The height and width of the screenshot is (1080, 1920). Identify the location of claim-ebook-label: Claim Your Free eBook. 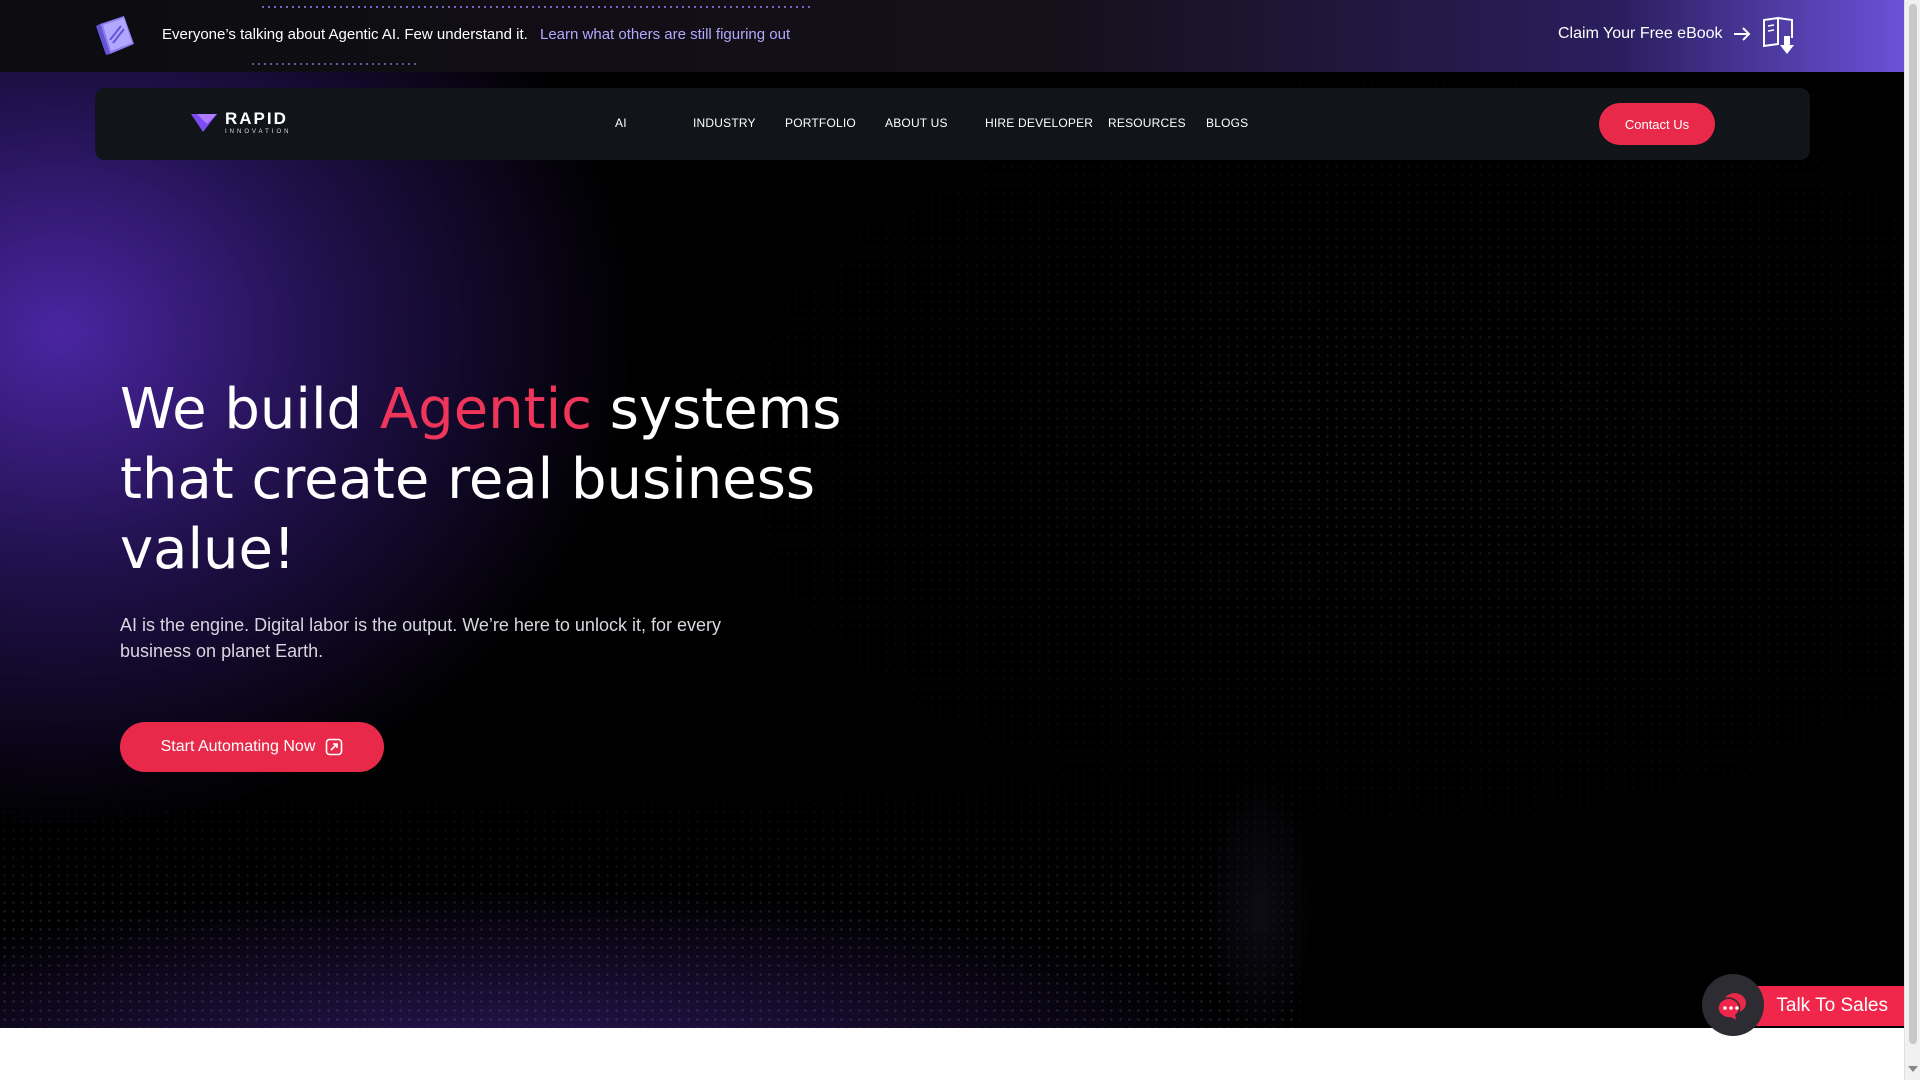
(1640, 33).